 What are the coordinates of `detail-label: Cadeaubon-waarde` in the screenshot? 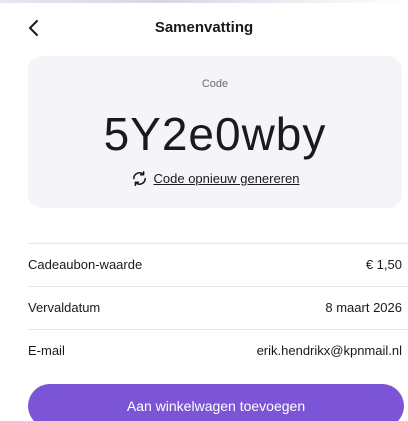 It's located at (85, 264).